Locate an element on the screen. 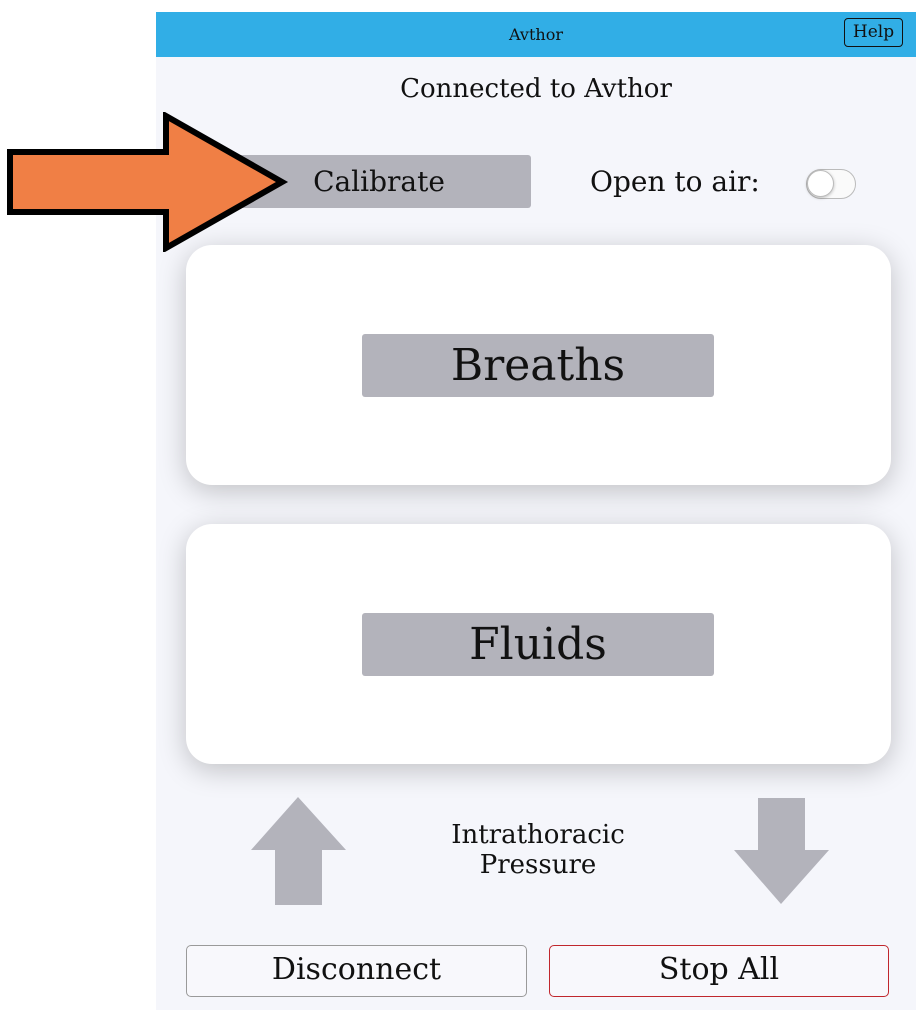 Image resolution: width=916 pixels, height=1010 pixels. stop-all-button: Stop All is located at coordinates (719, 971).